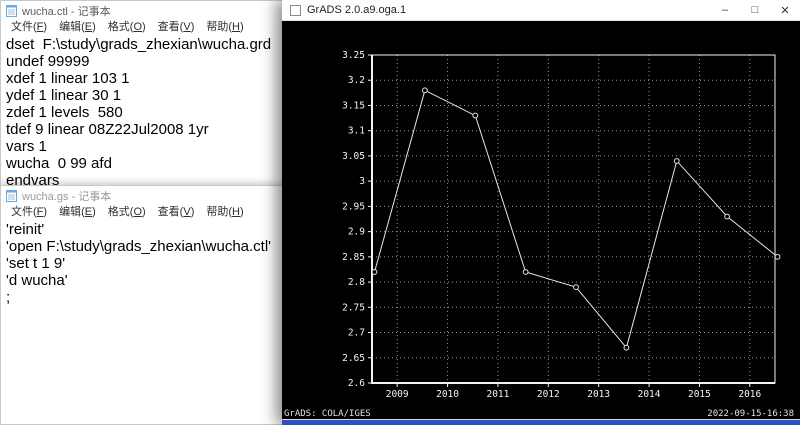 This screenshot has height=425, width=800. I want to click on gs-text-line-4: ;, so click(8, 297).